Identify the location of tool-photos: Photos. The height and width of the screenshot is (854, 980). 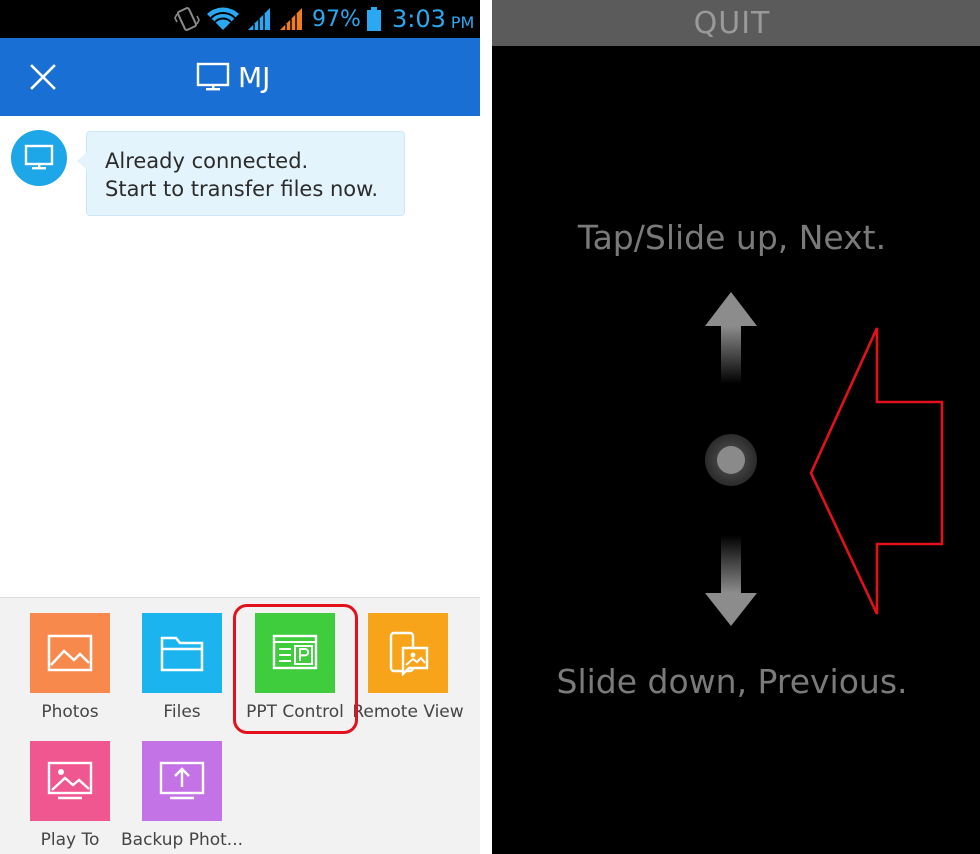
(70, 660).